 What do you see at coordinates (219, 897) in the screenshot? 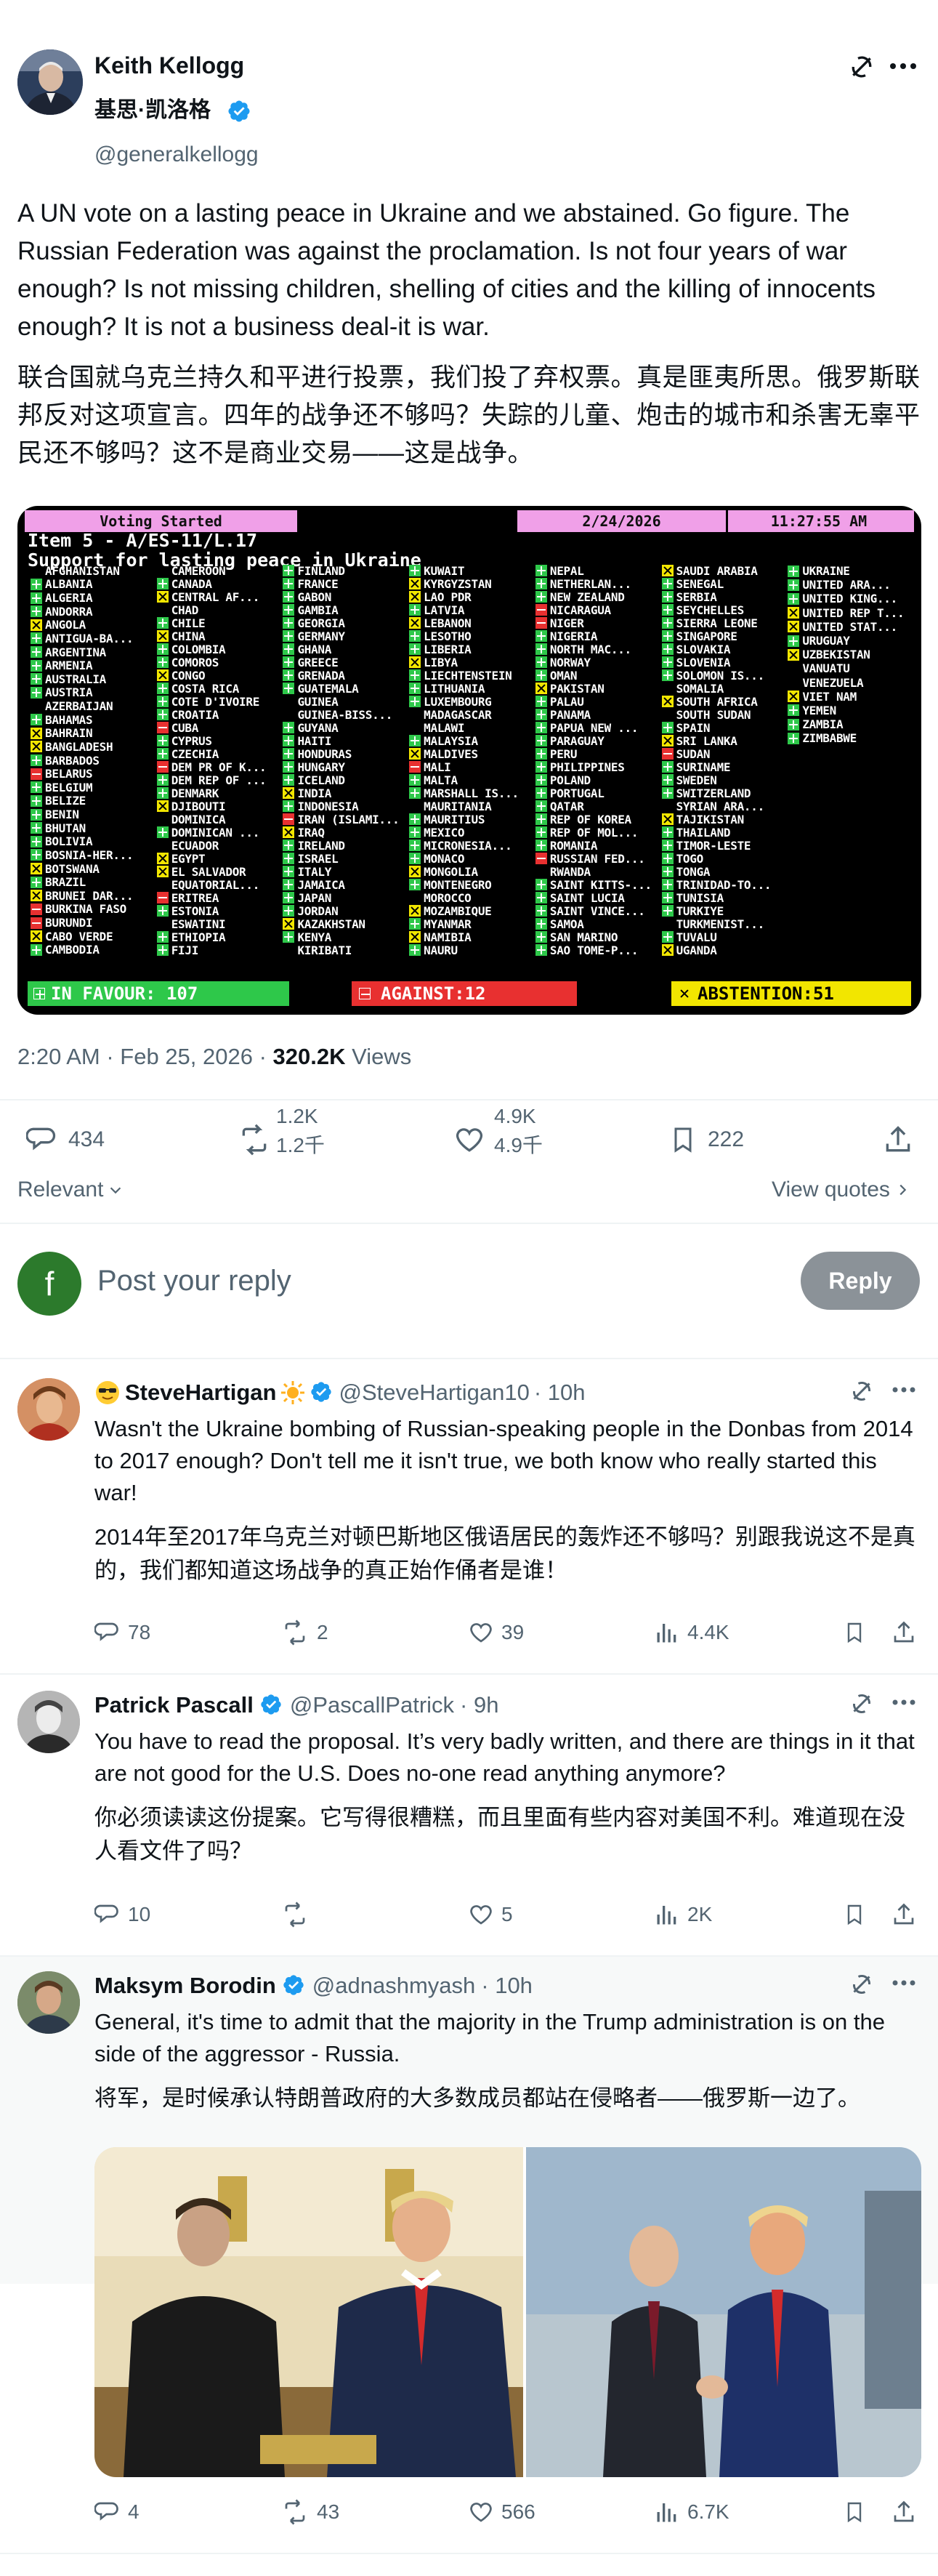
I see `vote-entry: ERITREA` at bounding box center [219, 897].